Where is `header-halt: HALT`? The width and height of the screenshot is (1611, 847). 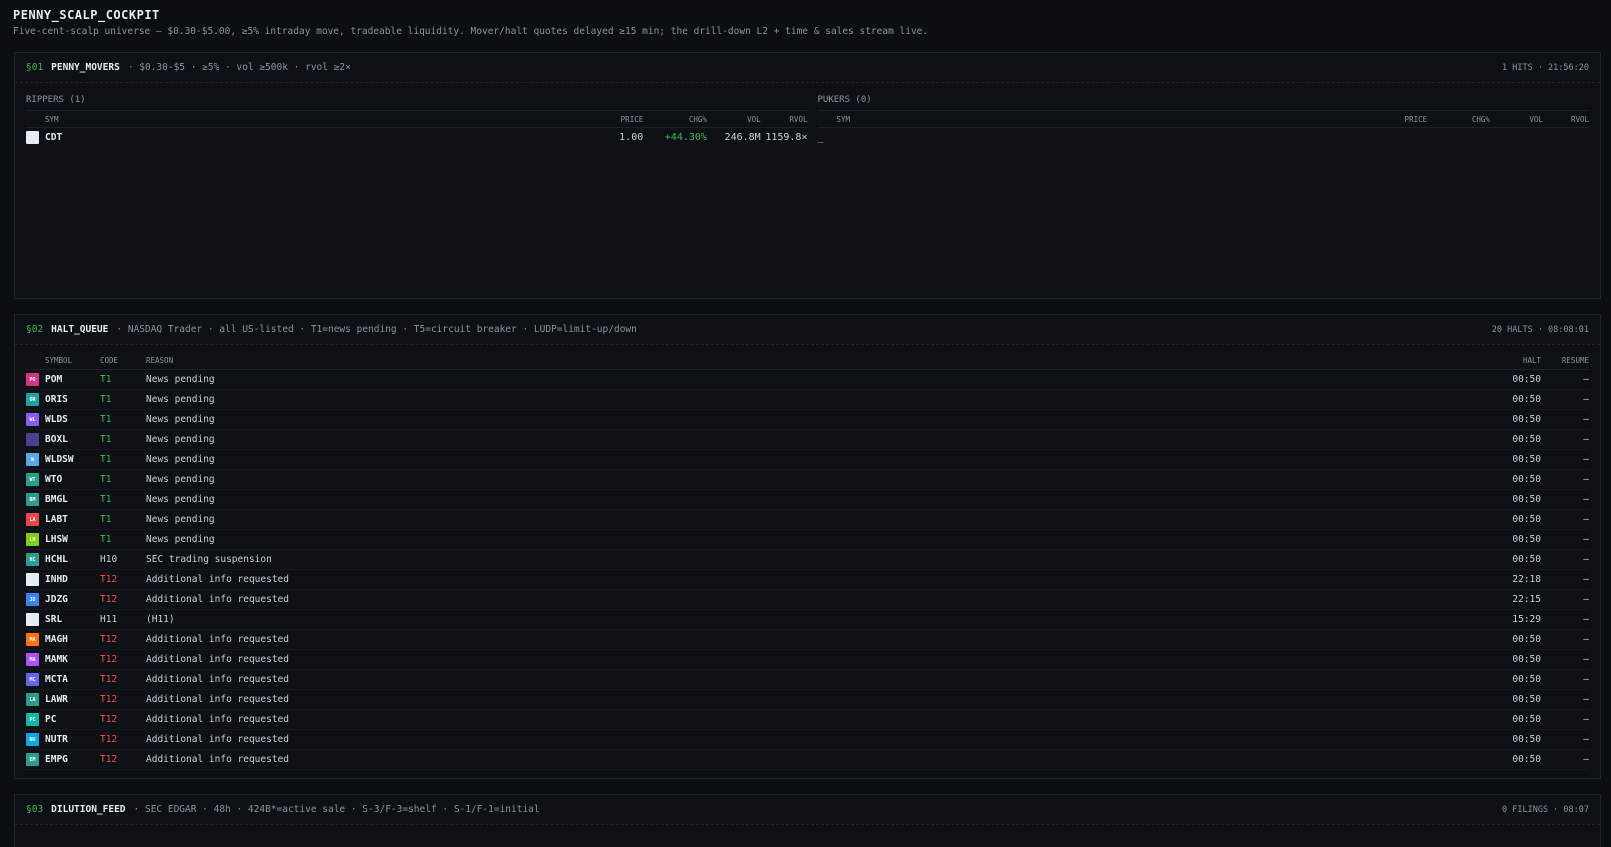 header-halt: HALT is located at coordinates (1516, 360).